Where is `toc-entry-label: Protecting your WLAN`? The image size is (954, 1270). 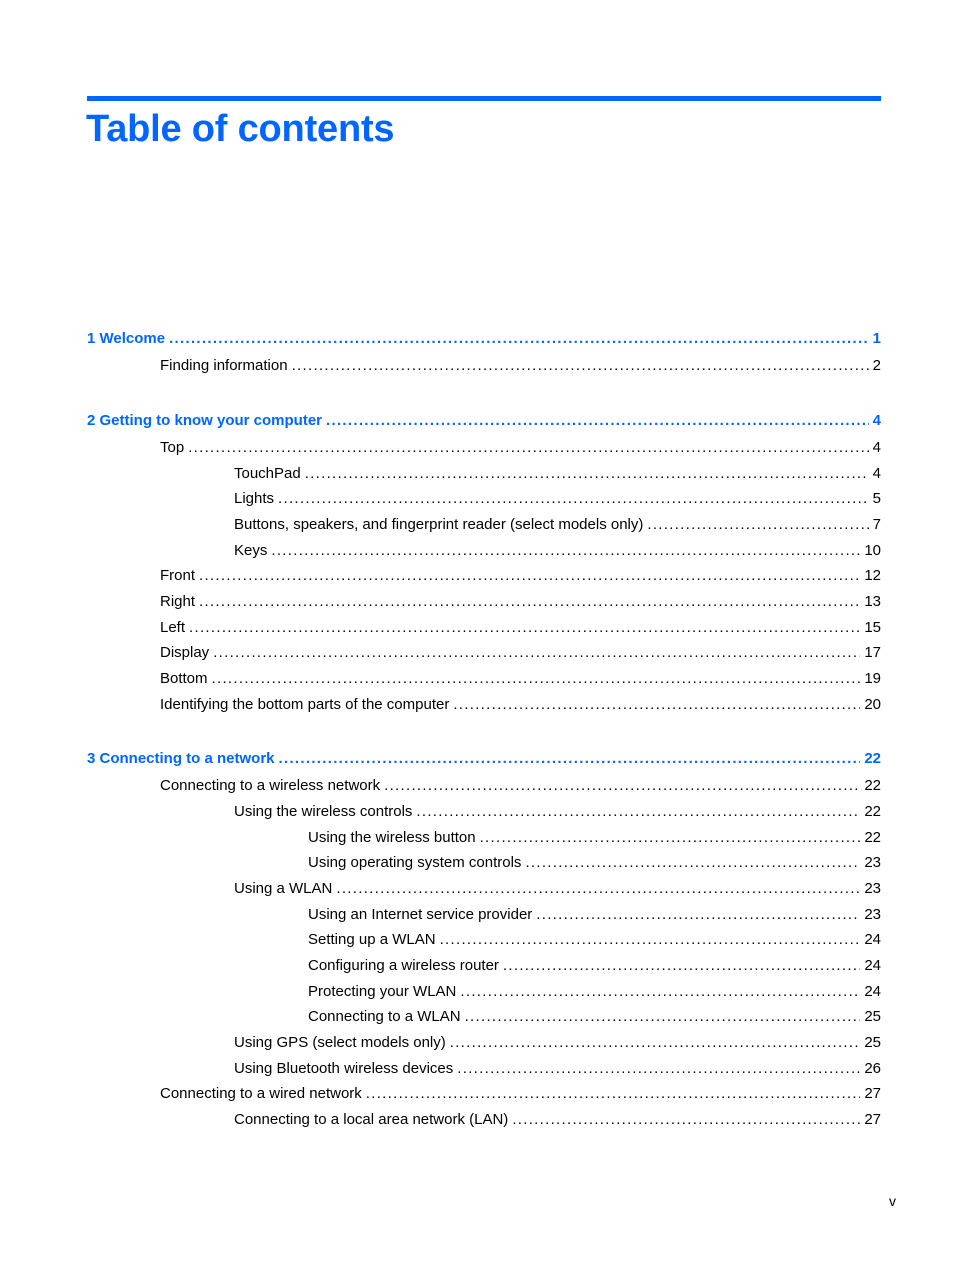
toc-entry-label: Protecting your WLAN is located at coordinates (382, 991).